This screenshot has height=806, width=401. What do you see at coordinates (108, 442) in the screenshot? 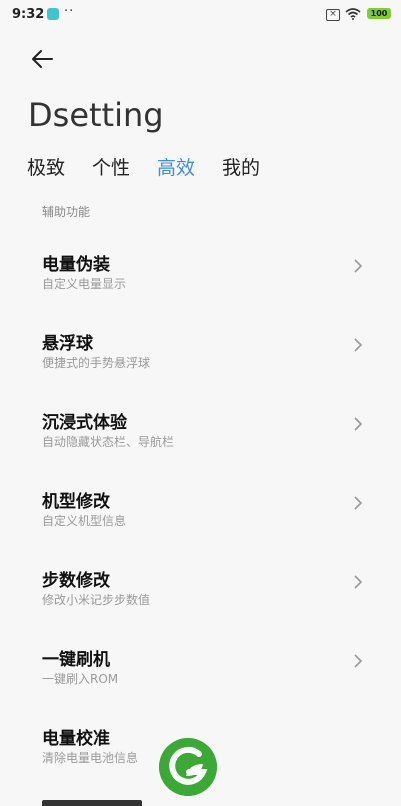
I see `list-item-subtitle: 自动隐藏状态栏、导航栏` at bounding box center [108, 442].